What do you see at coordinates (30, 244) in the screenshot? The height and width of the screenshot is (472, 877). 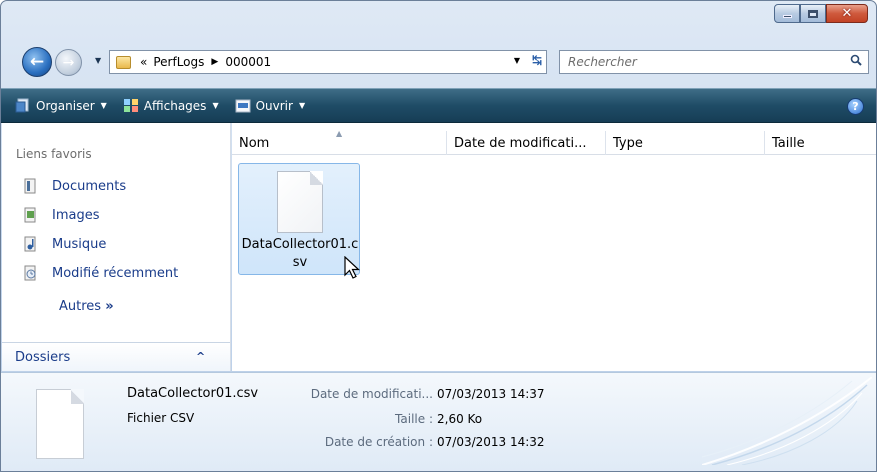 I see `music-icon` at bounding box center [30, 244].